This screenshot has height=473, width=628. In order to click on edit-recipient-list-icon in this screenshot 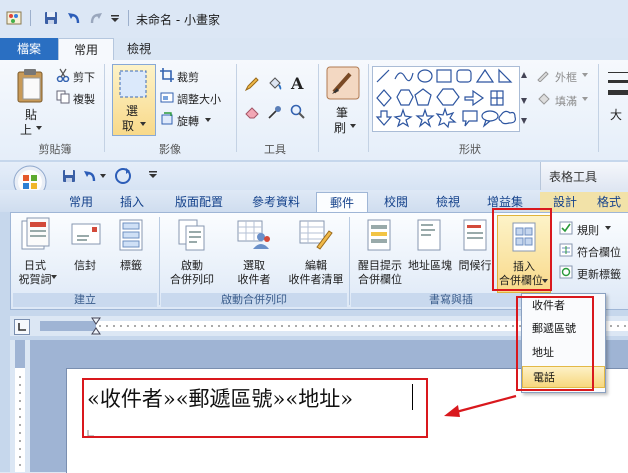, I will do `click(316, 235)`.